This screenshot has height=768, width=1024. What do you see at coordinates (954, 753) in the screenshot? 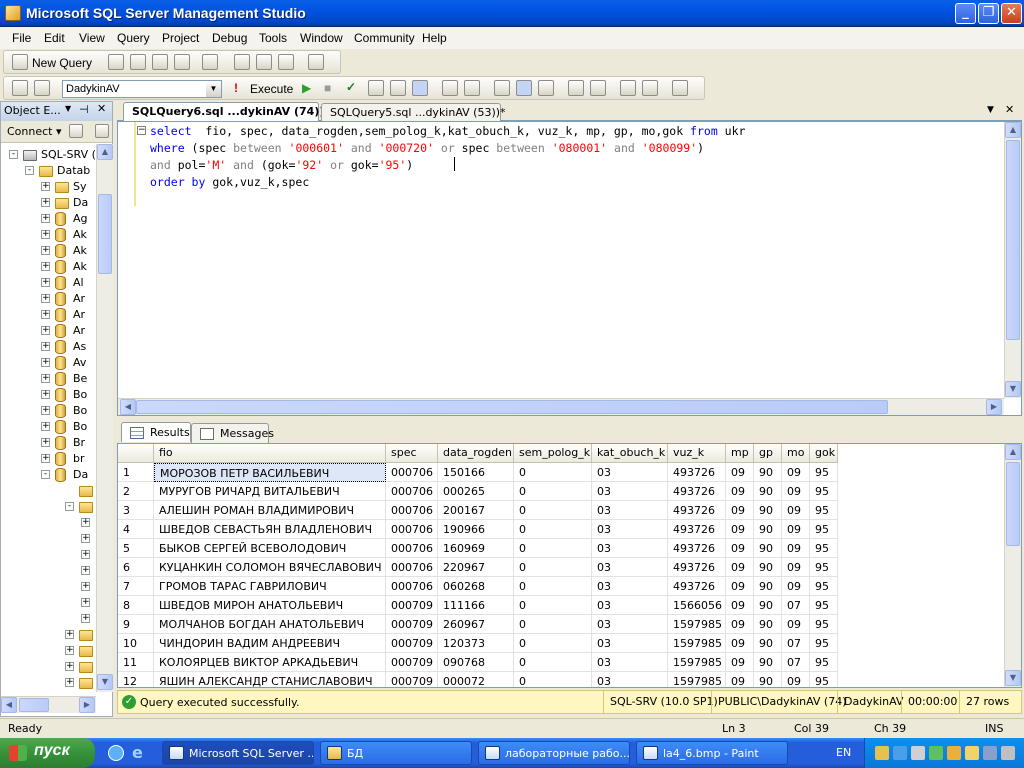
I see `pencil-tray-icon` at bounding box center [954, 753].